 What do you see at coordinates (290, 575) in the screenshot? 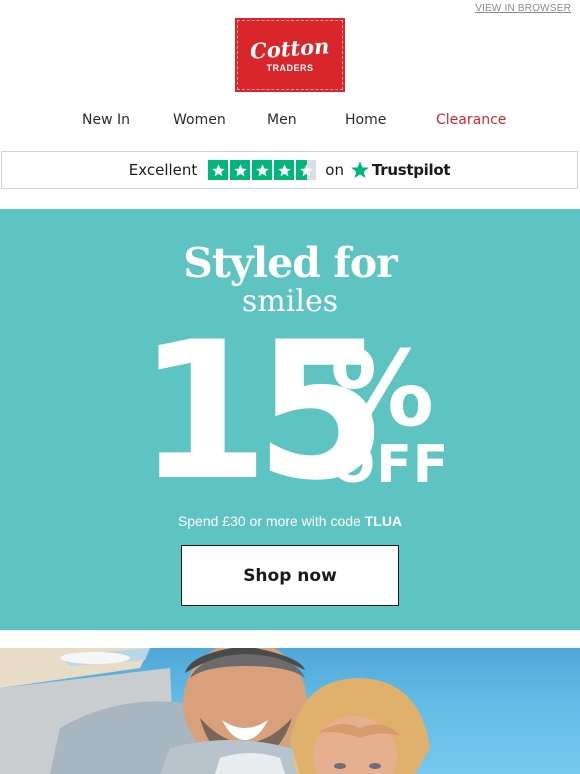
I see `shop-now-button: Shop now` at bounding box center [290, 575].